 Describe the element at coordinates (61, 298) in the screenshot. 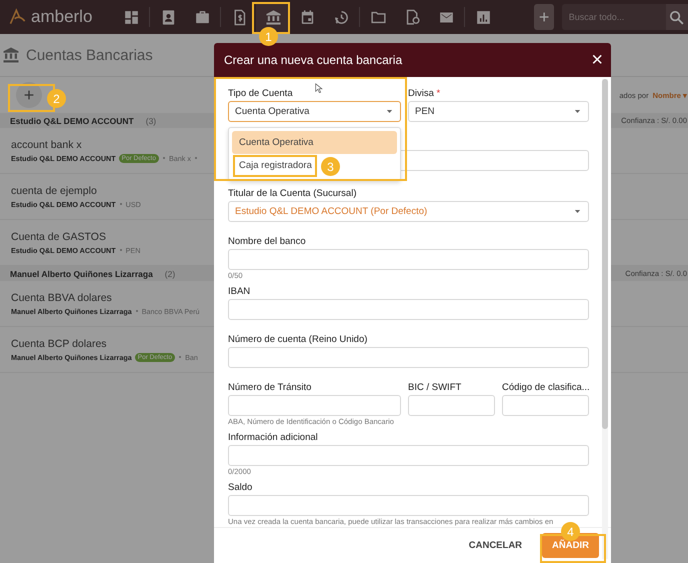

I see `account-name: Cuenta BBVA dolares` at that location.